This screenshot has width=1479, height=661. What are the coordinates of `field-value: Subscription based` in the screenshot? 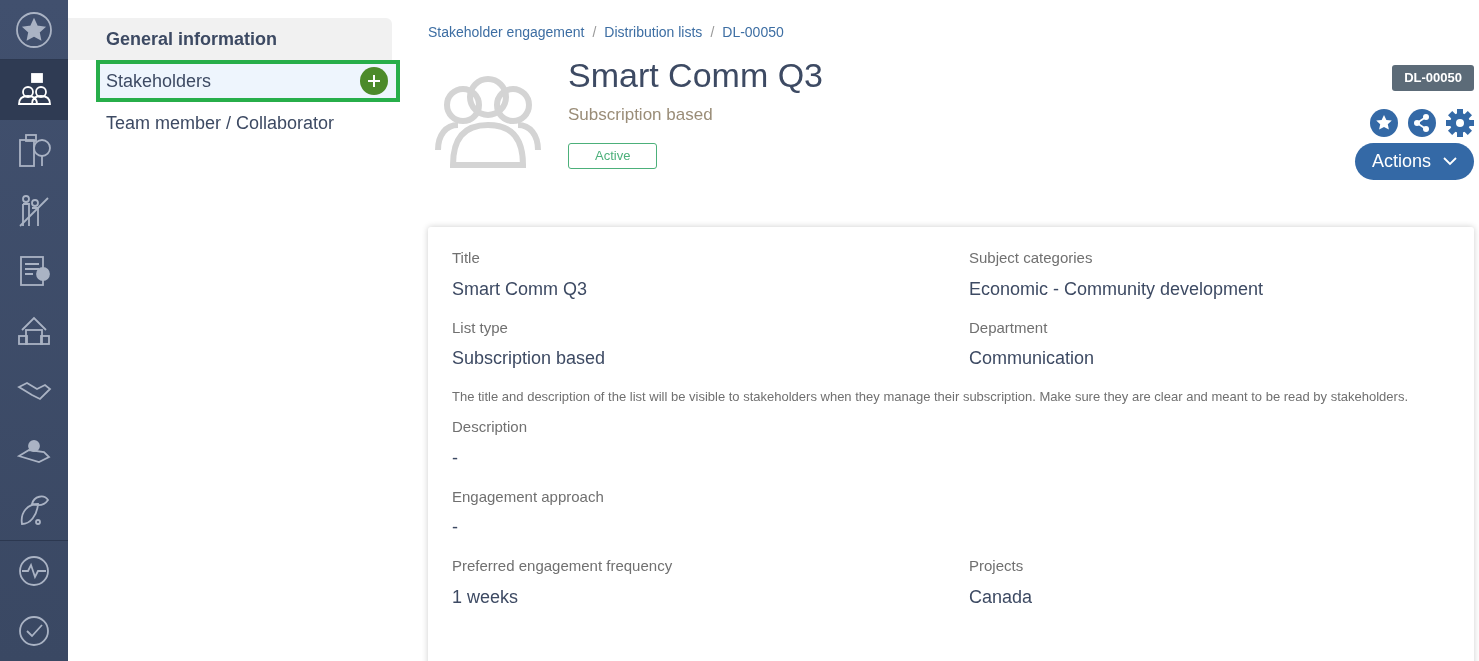 It's located at (529, 358).